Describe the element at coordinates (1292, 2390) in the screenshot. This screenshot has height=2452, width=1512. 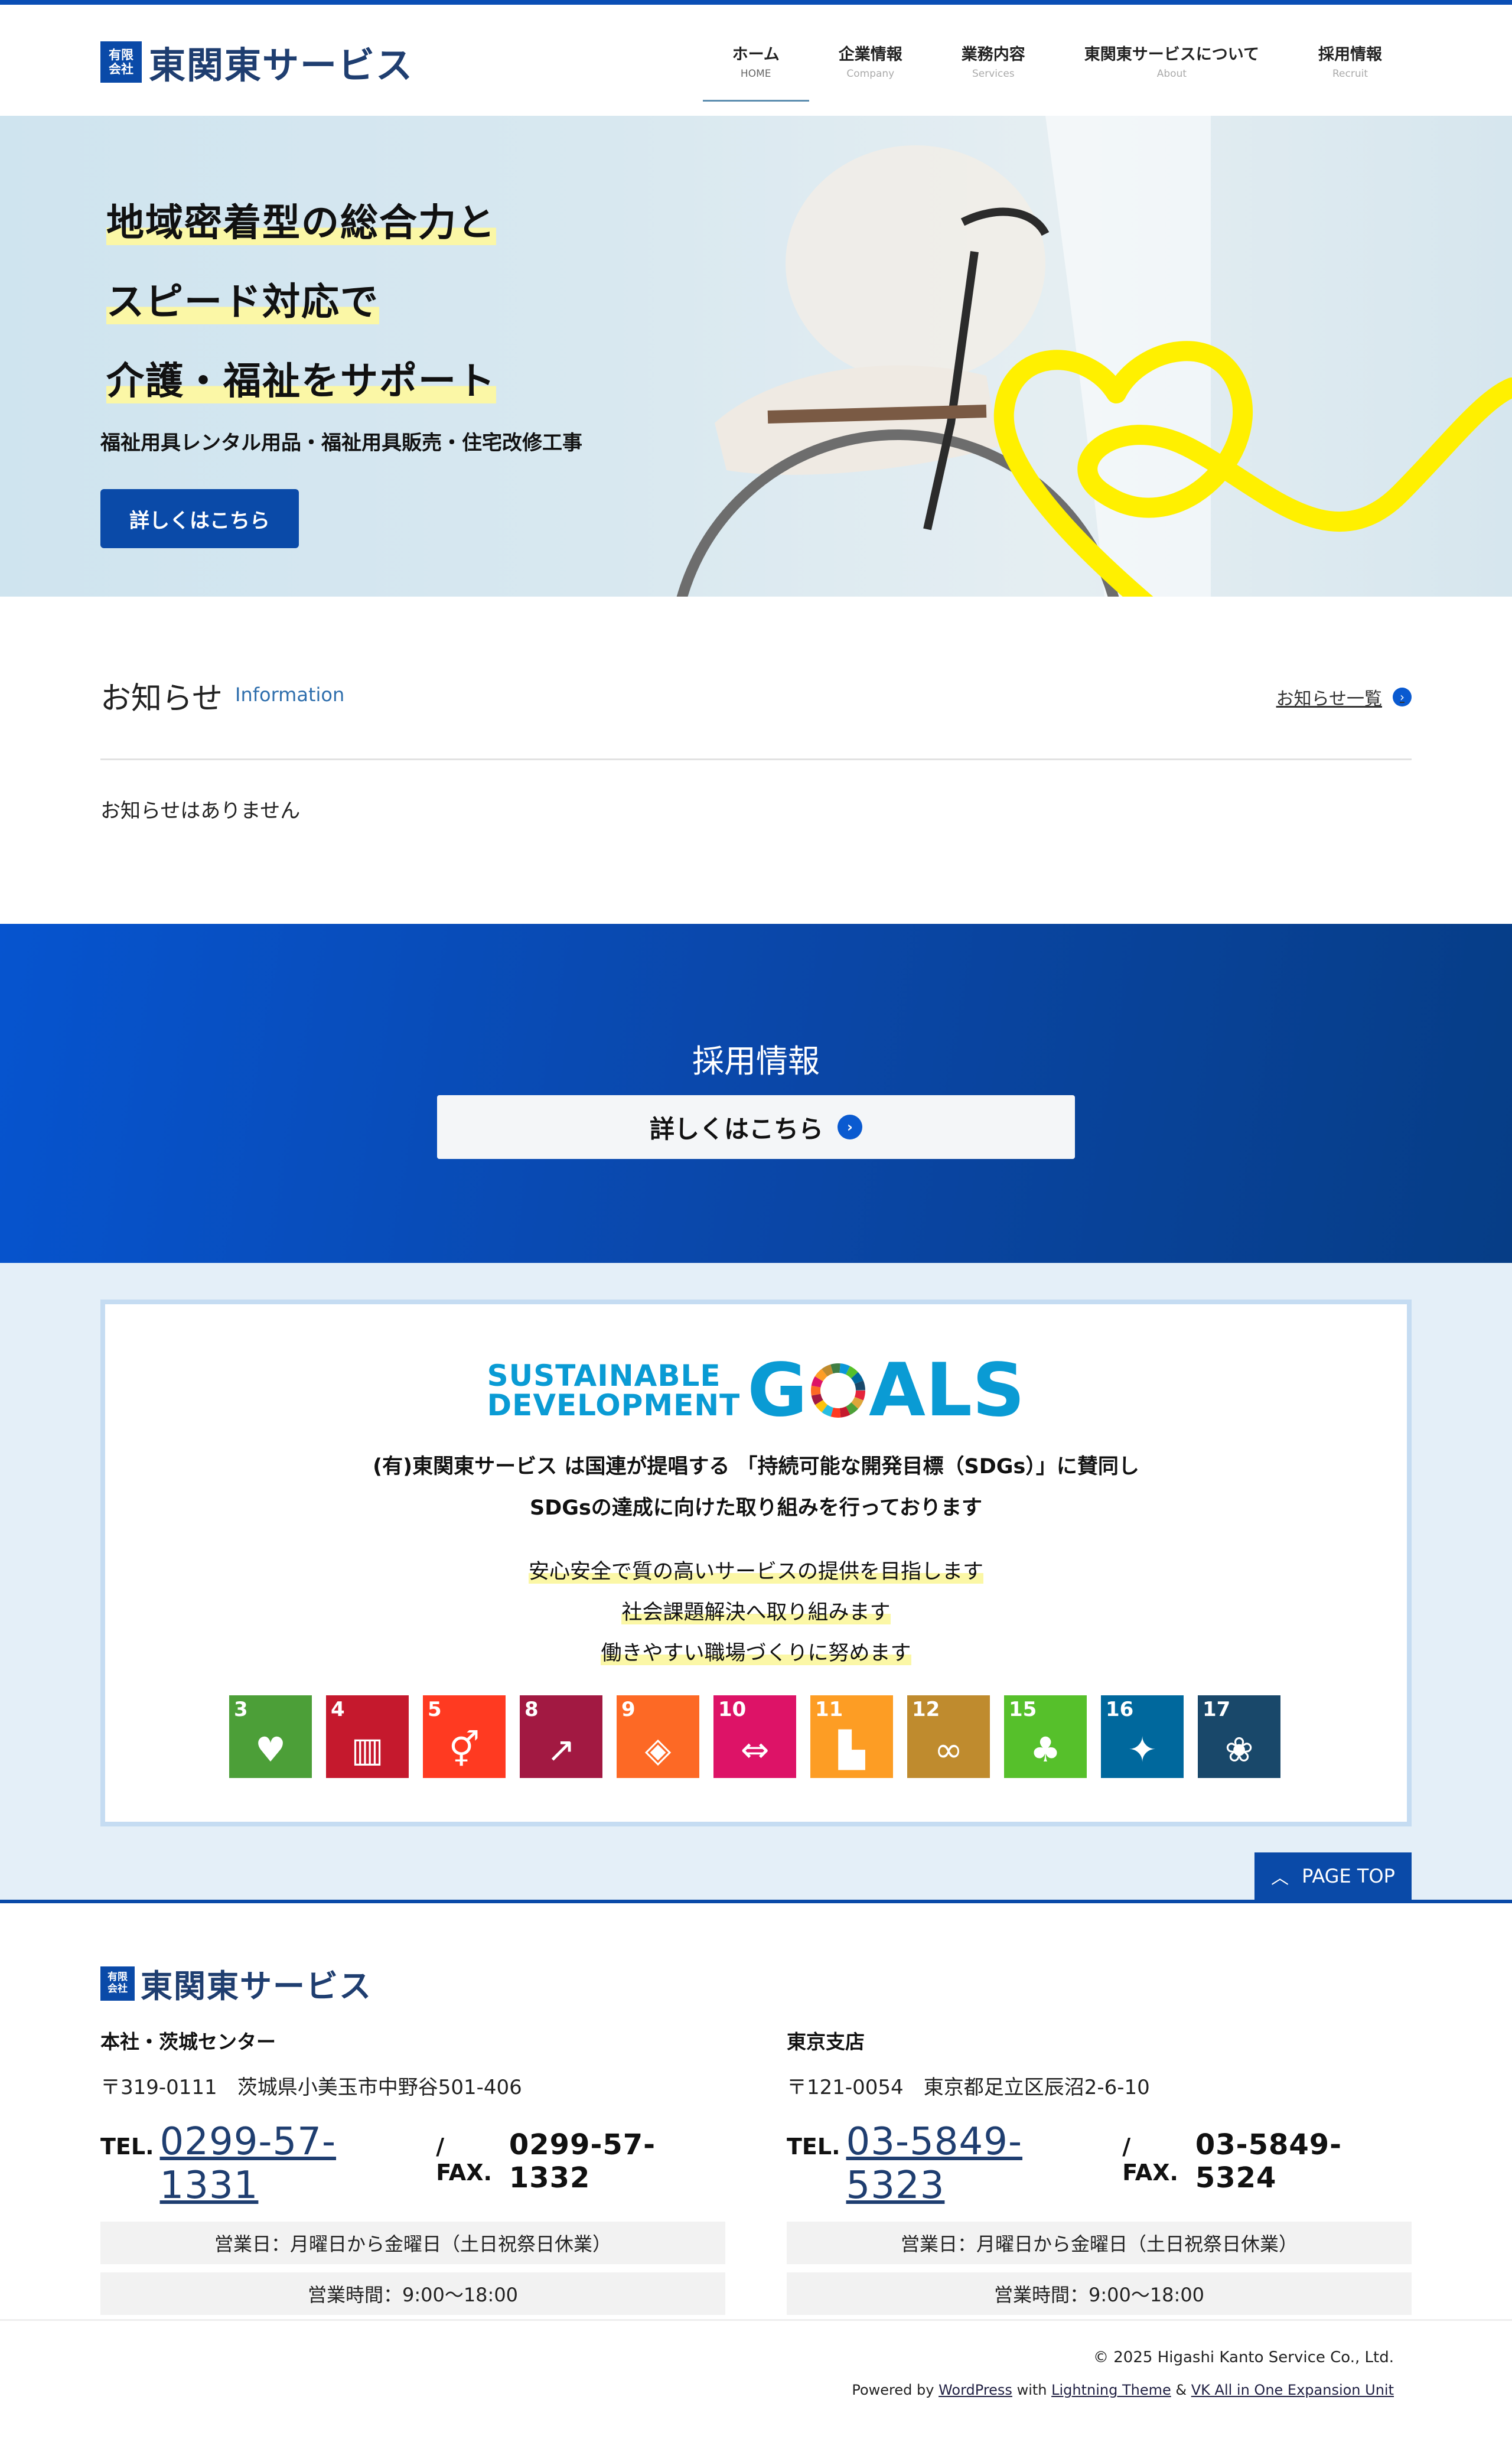
I see `vk-expansion-unit-link: VK All in One Expansion Unit` at that location.